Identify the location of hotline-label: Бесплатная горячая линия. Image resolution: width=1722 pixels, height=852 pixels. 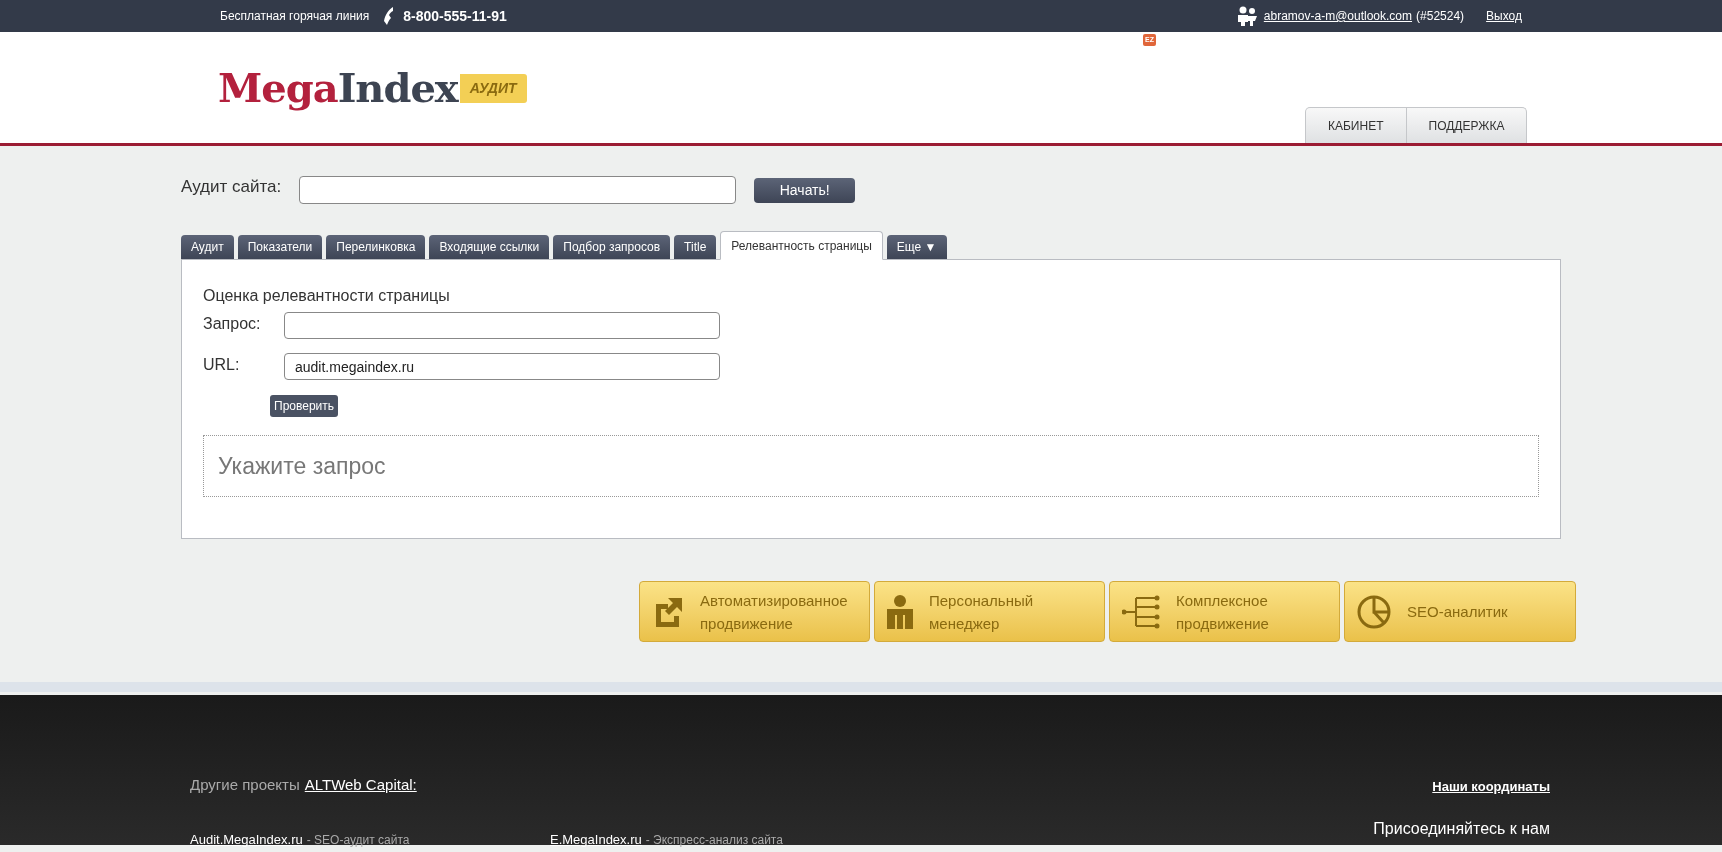
(295, 16).